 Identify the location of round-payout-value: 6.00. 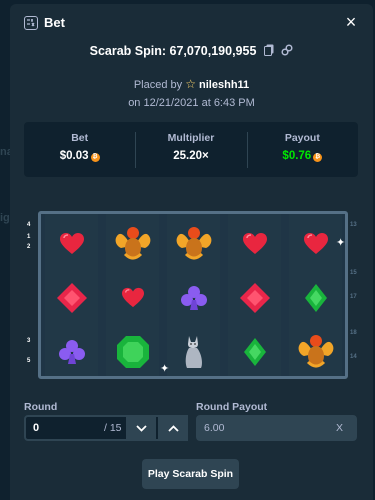
(214, 428).